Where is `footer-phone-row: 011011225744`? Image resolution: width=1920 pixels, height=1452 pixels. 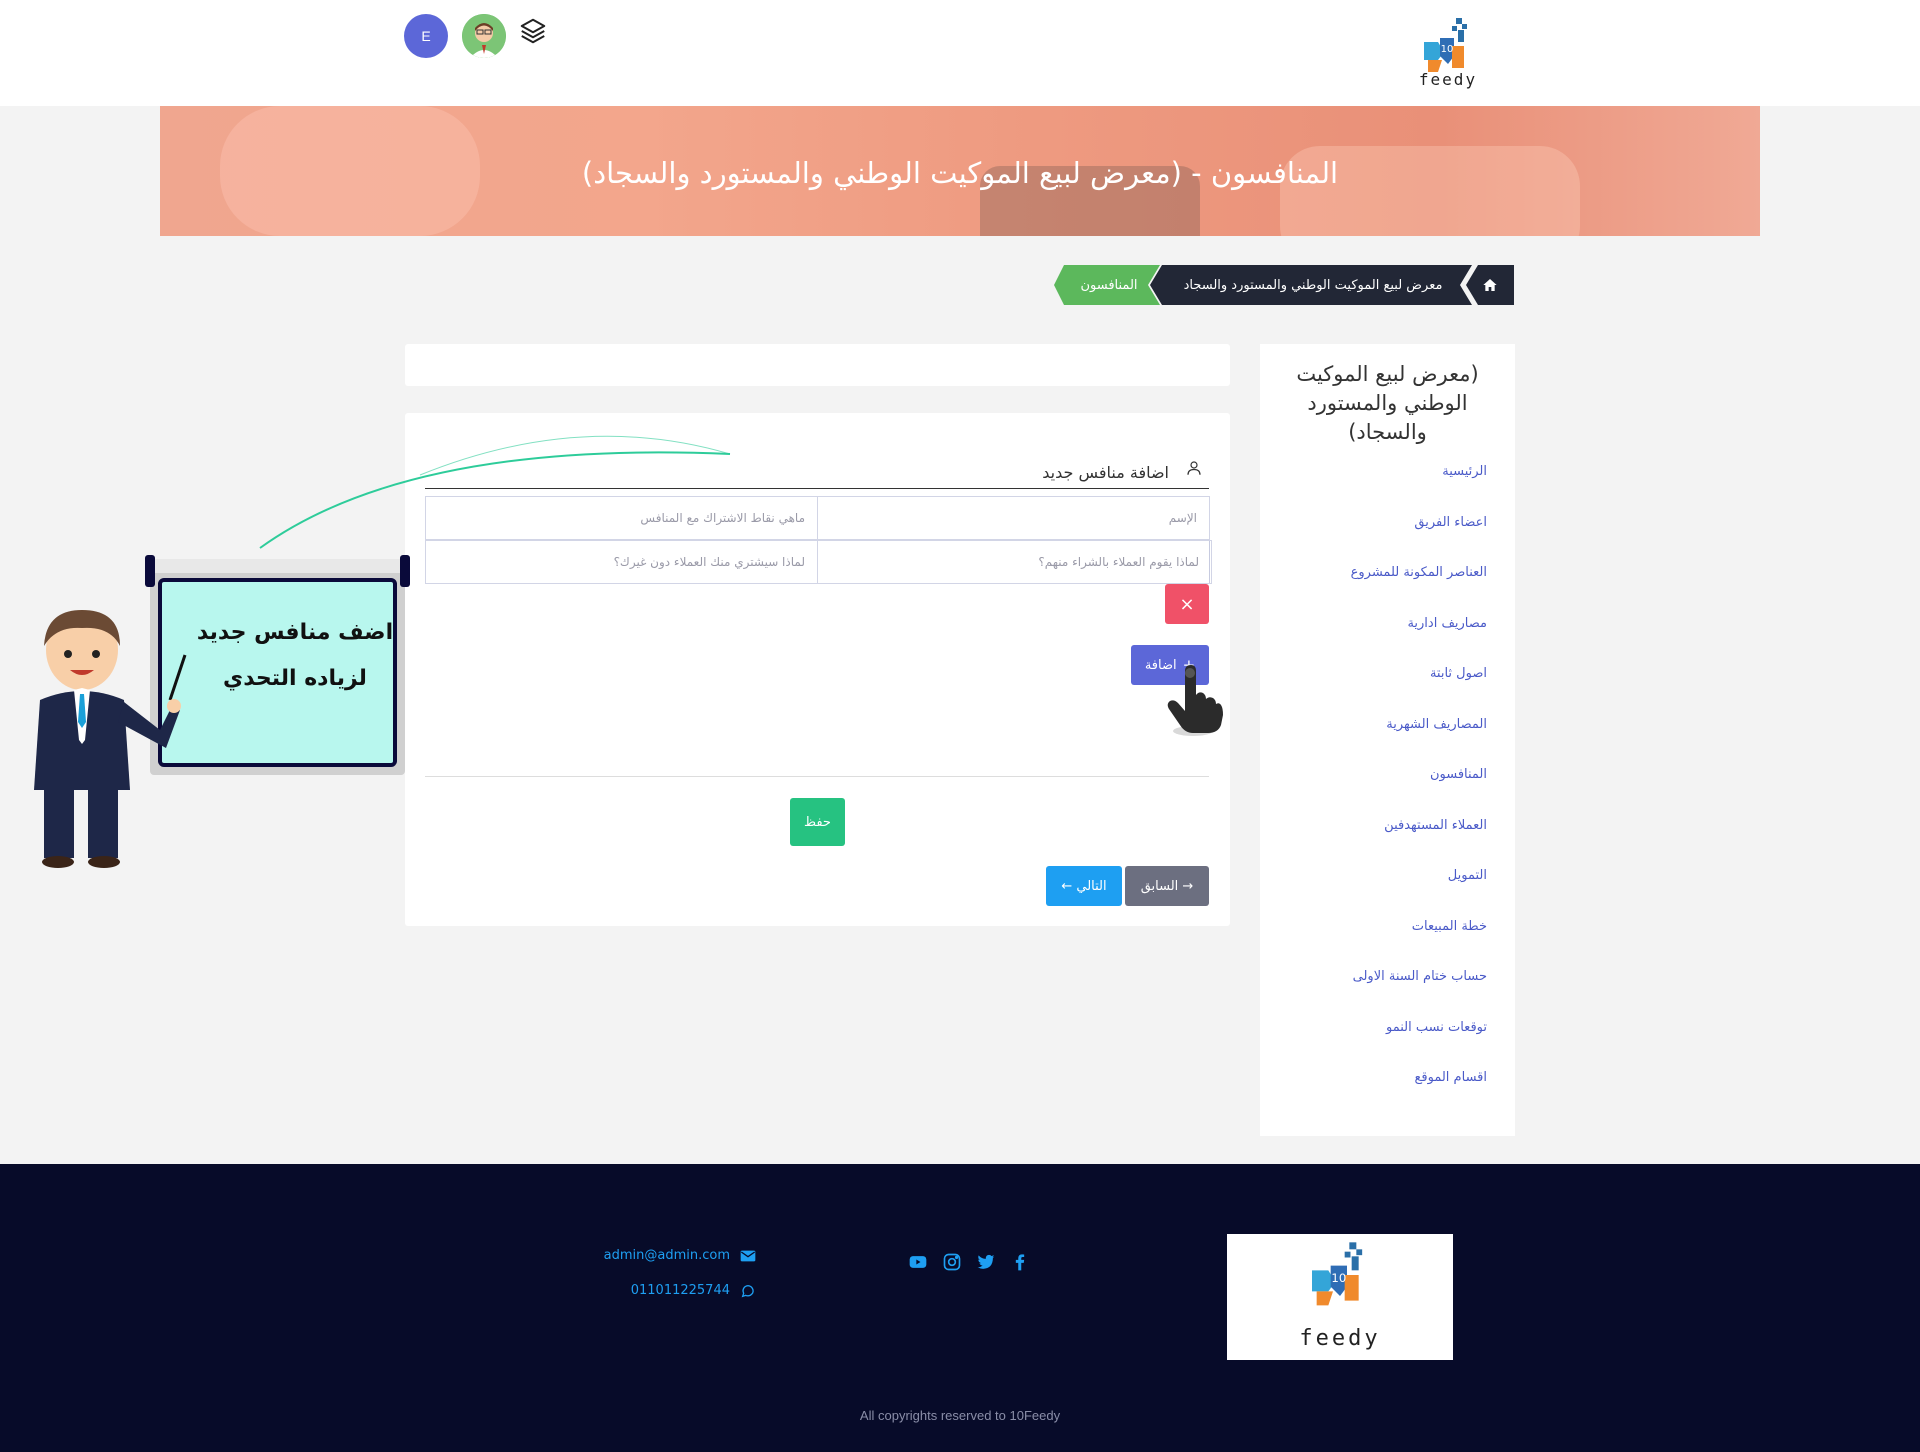 footer-phone-row: 011011225744 is located at coordinates (680, 1290).